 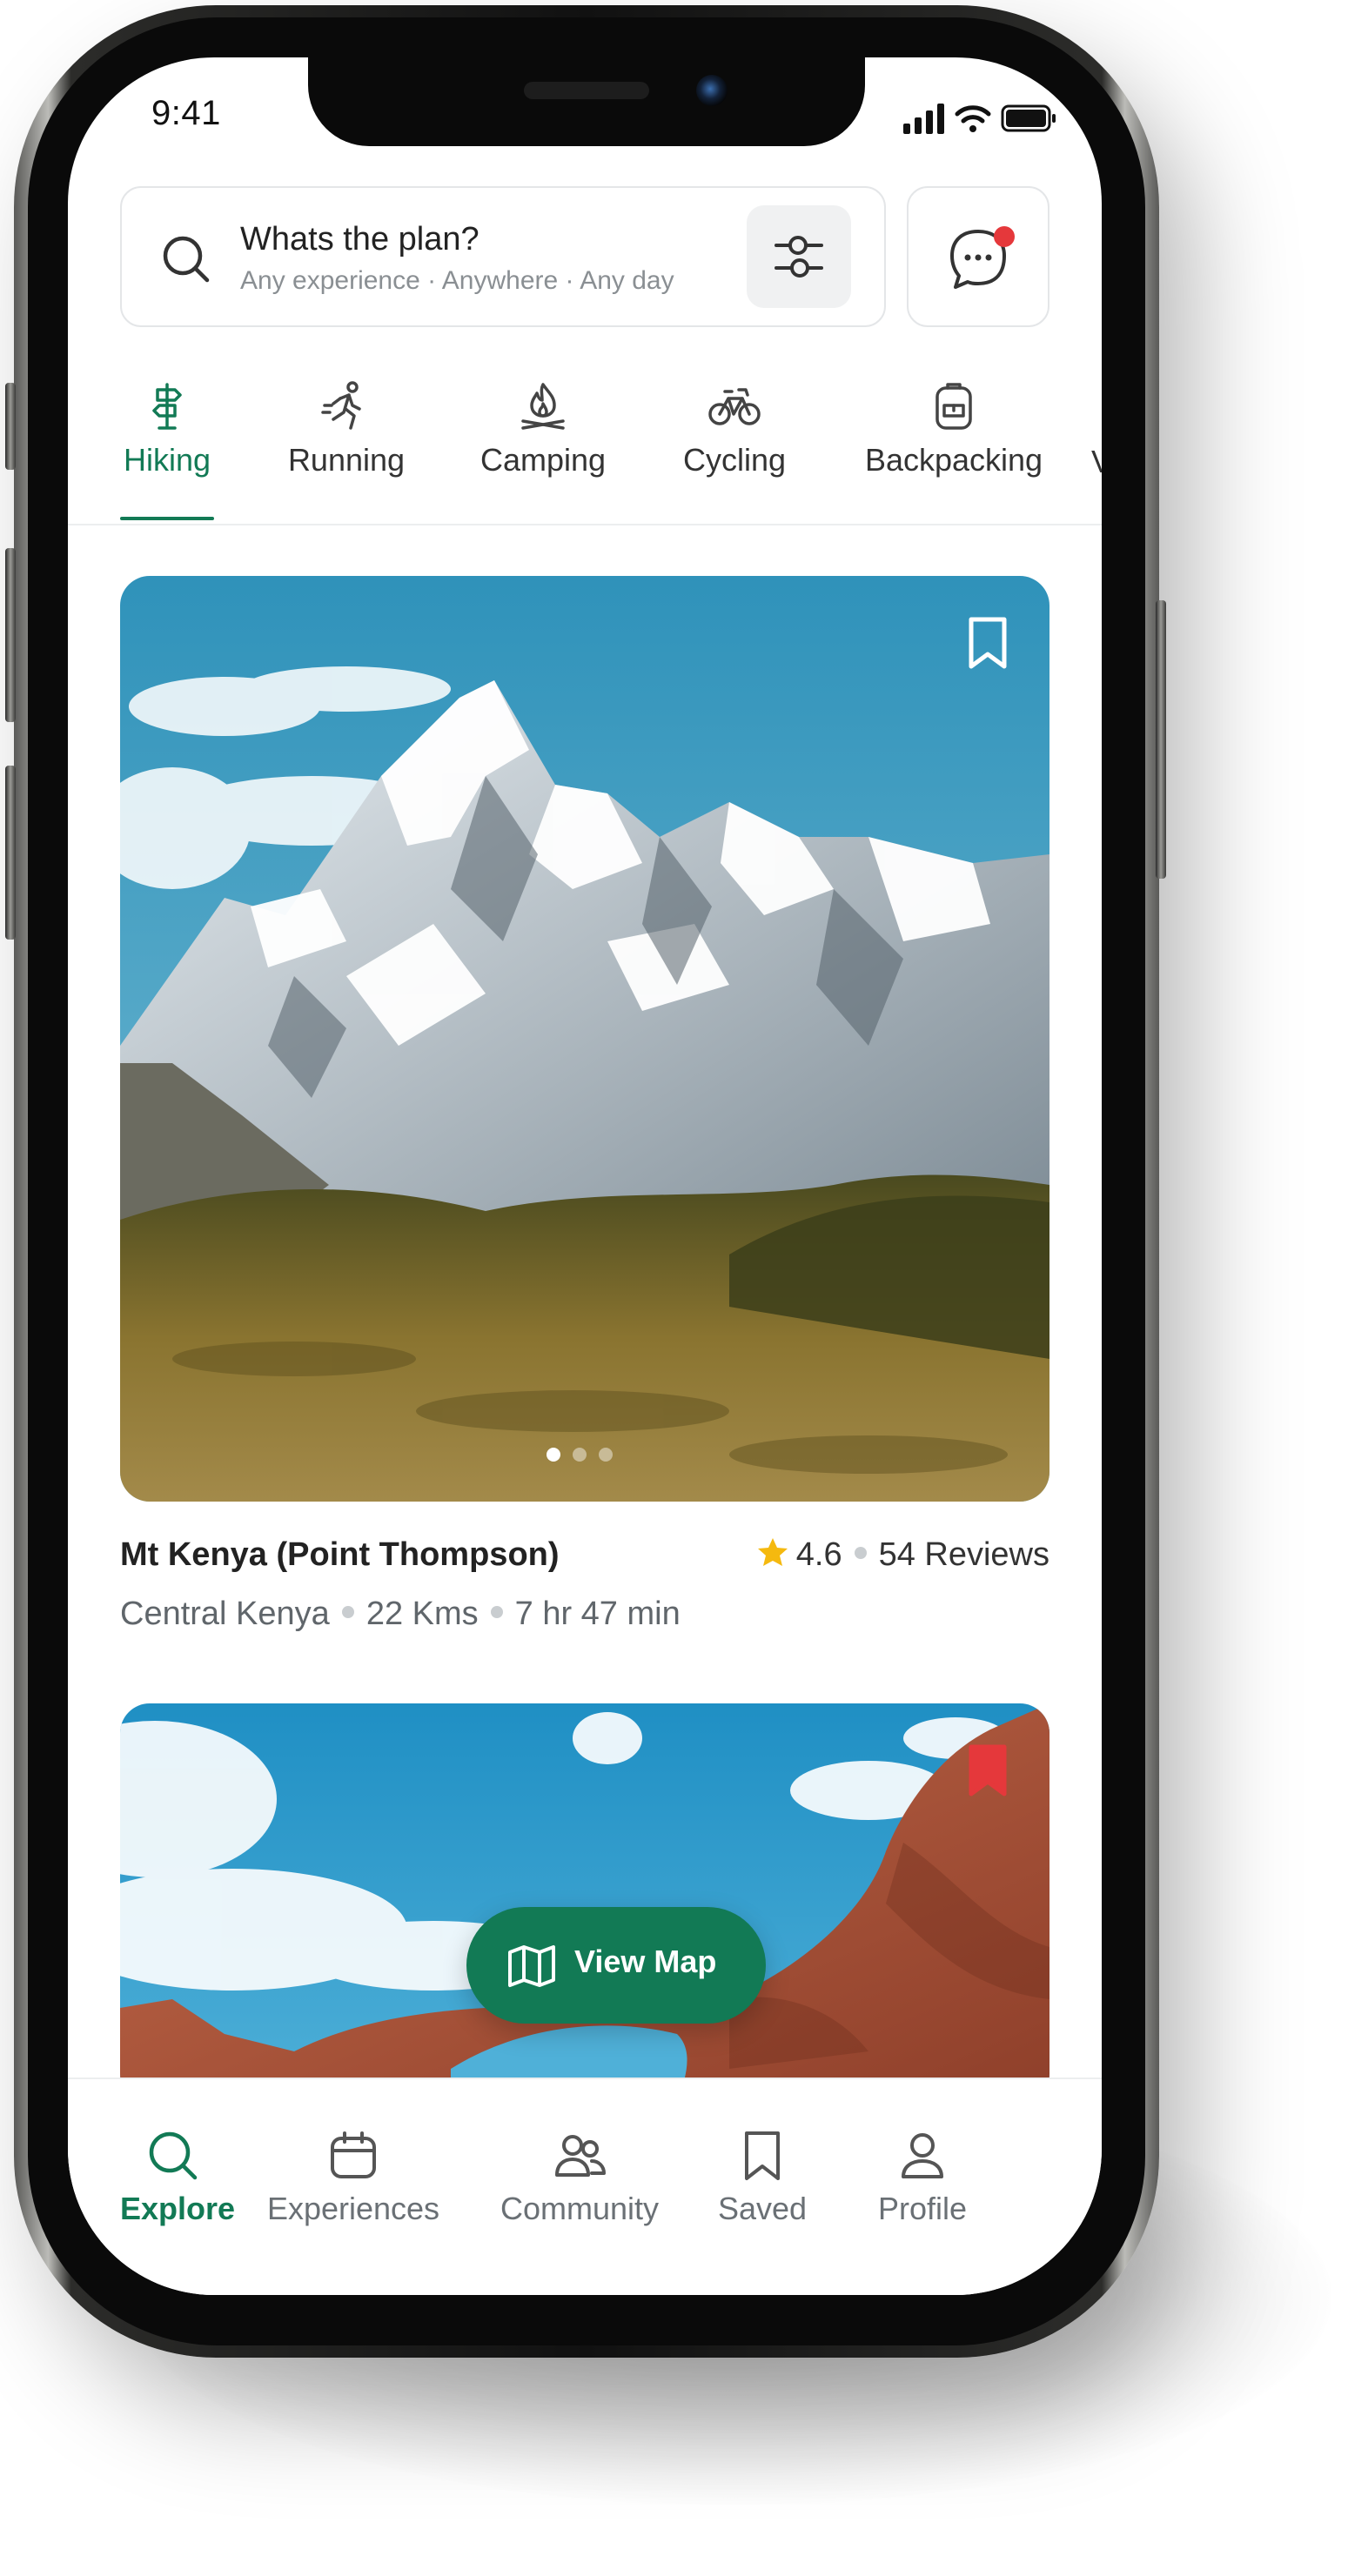 I want to click on listing-meta: Central Kenya 22 Kms 7 hr 47 min, so click(x=400, y=1614).